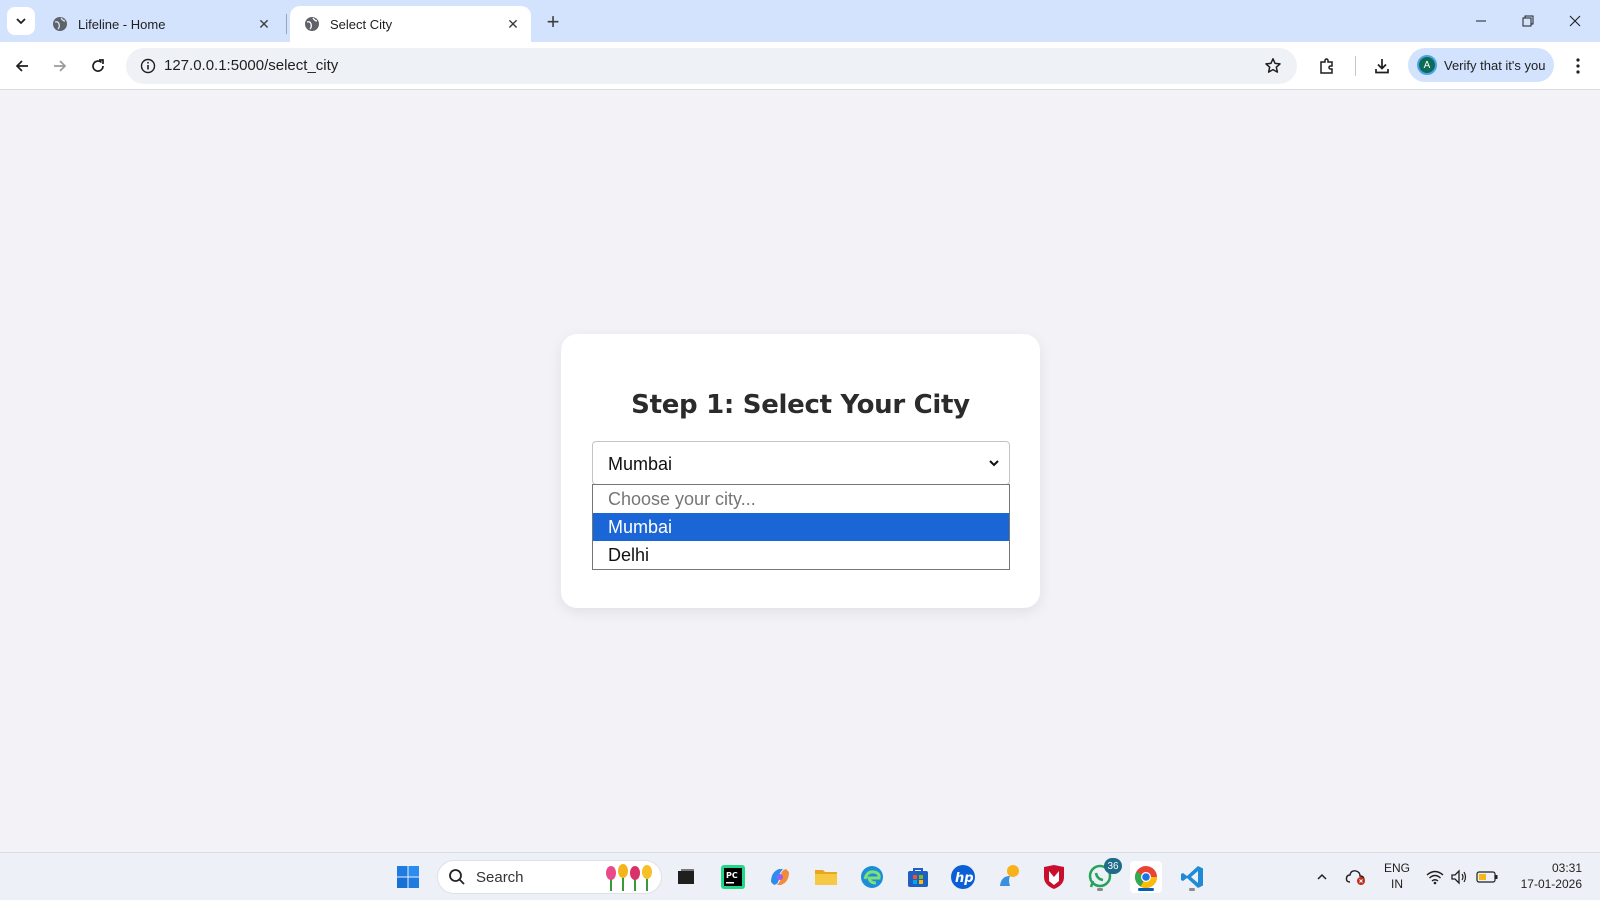 The image size is (1600, 900). I want to click on hp-app: hp, so click(963, 877).